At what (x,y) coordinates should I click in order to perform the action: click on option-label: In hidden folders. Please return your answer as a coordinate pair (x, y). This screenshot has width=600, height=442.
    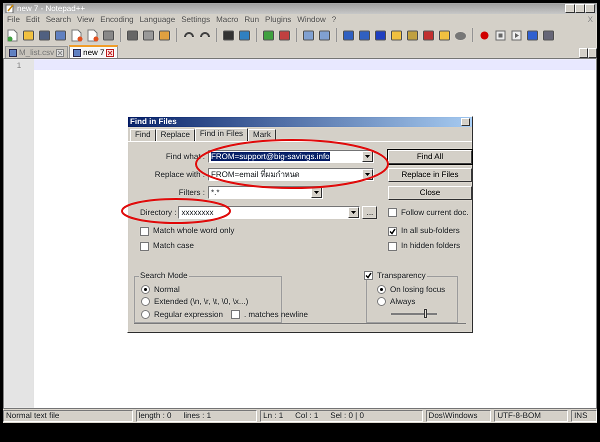
    Looking at the image, I should click on (430, 246).